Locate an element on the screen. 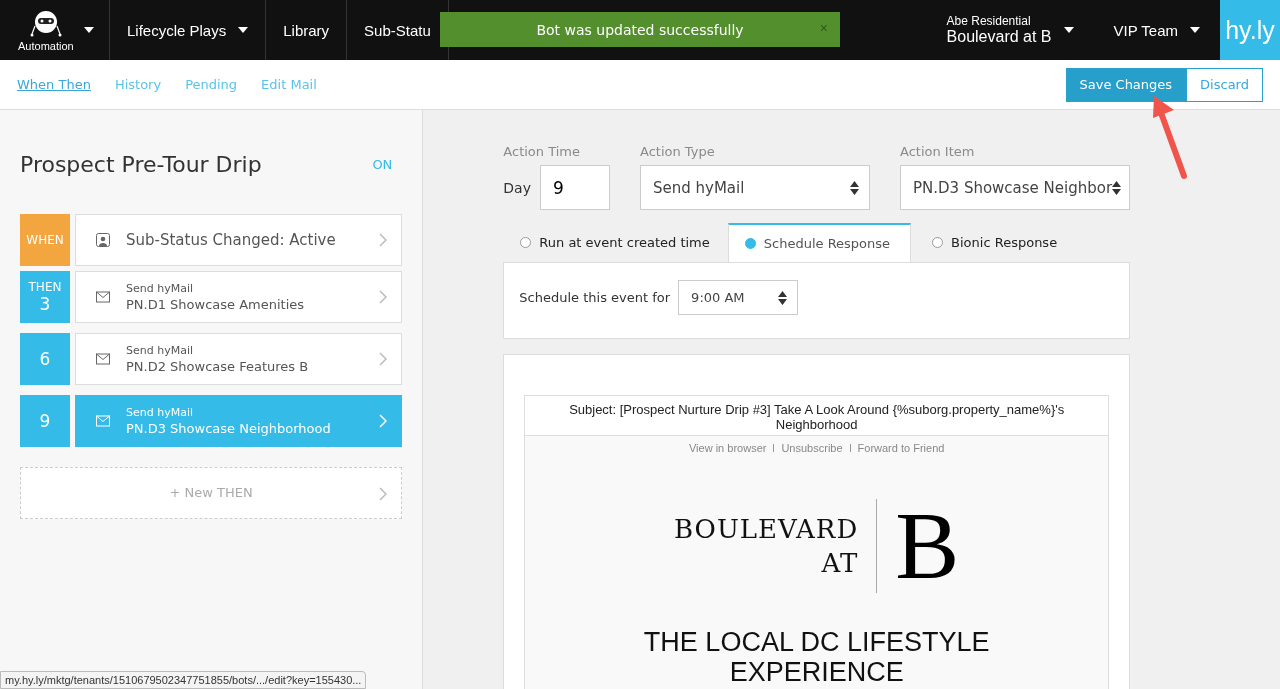 The height and width of the screenshot is (689, 1280). field-label: Action Item is located at coordinates (938, 151).